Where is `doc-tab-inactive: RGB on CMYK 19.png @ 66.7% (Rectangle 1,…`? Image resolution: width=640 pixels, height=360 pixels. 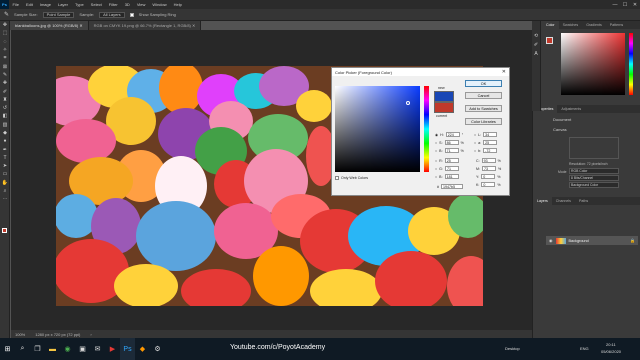 doc-tab-inactive: RGB on CMYK 19.png @ 66.7% (Rectangle 1,… is located at coordinates (145, 25).